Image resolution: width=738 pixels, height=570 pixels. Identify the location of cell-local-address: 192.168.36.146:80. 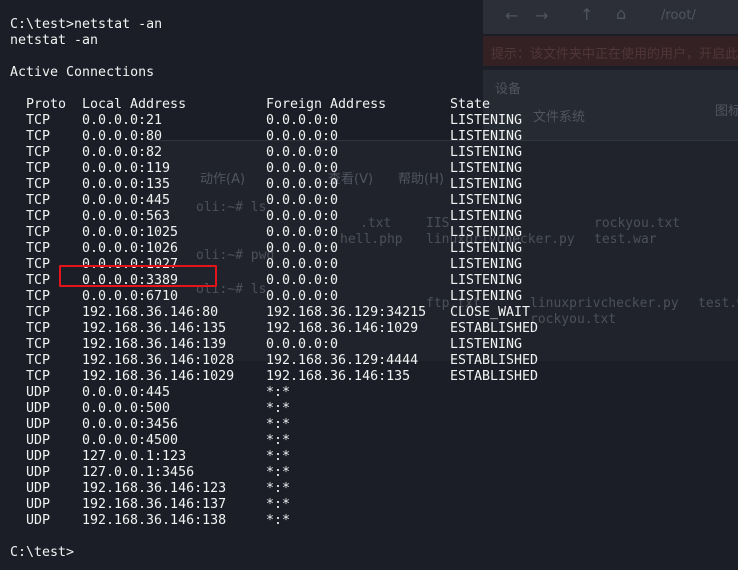
(150, 312).